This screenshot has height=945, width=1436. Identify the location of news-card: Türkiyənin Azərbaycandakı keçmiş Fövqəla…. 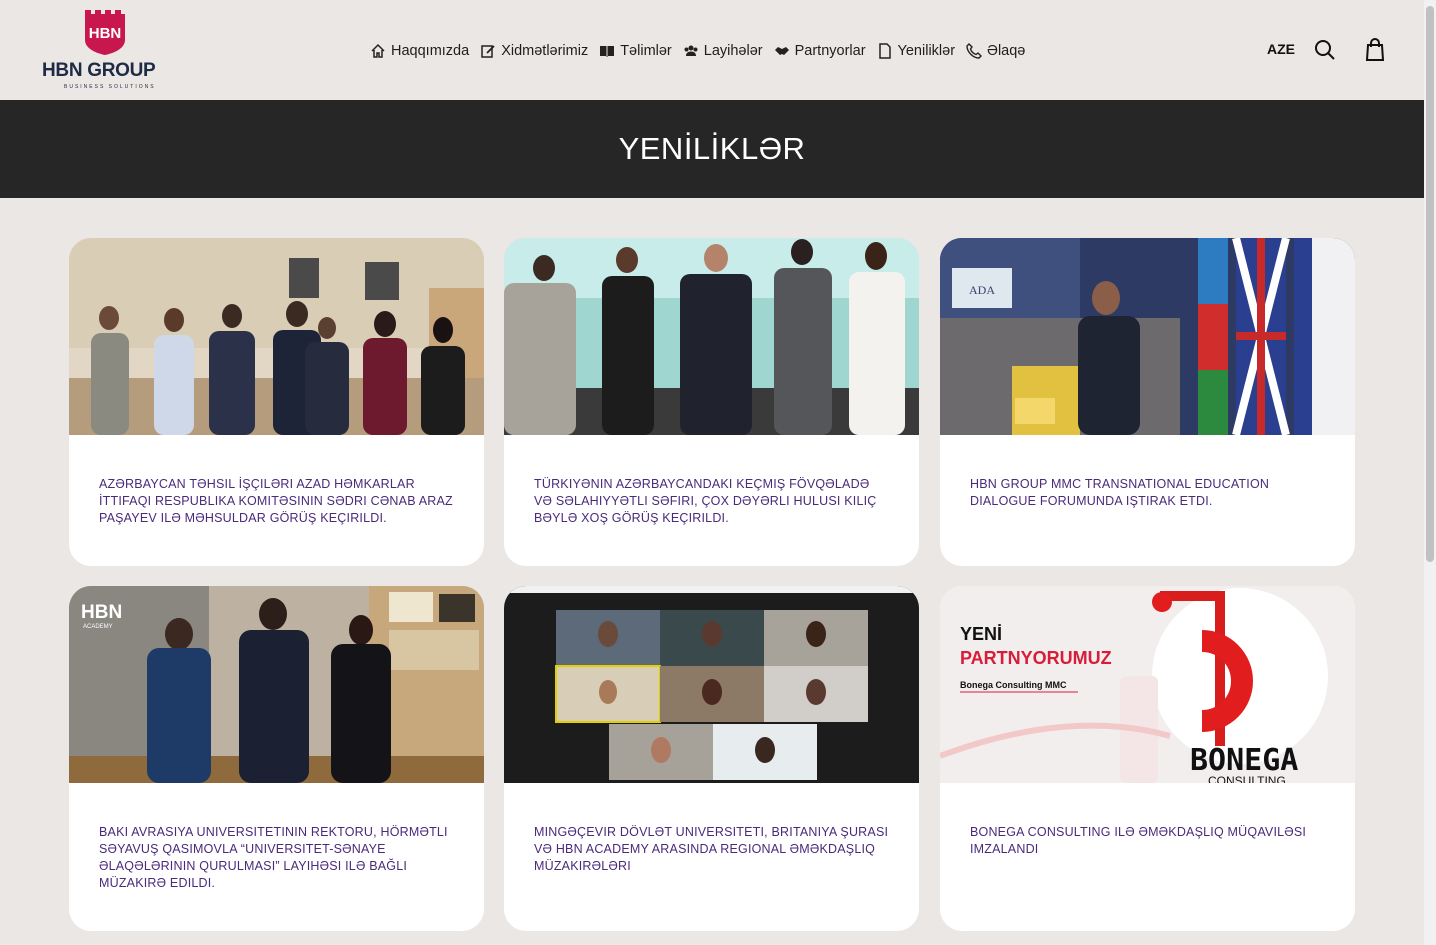
(711, 402).